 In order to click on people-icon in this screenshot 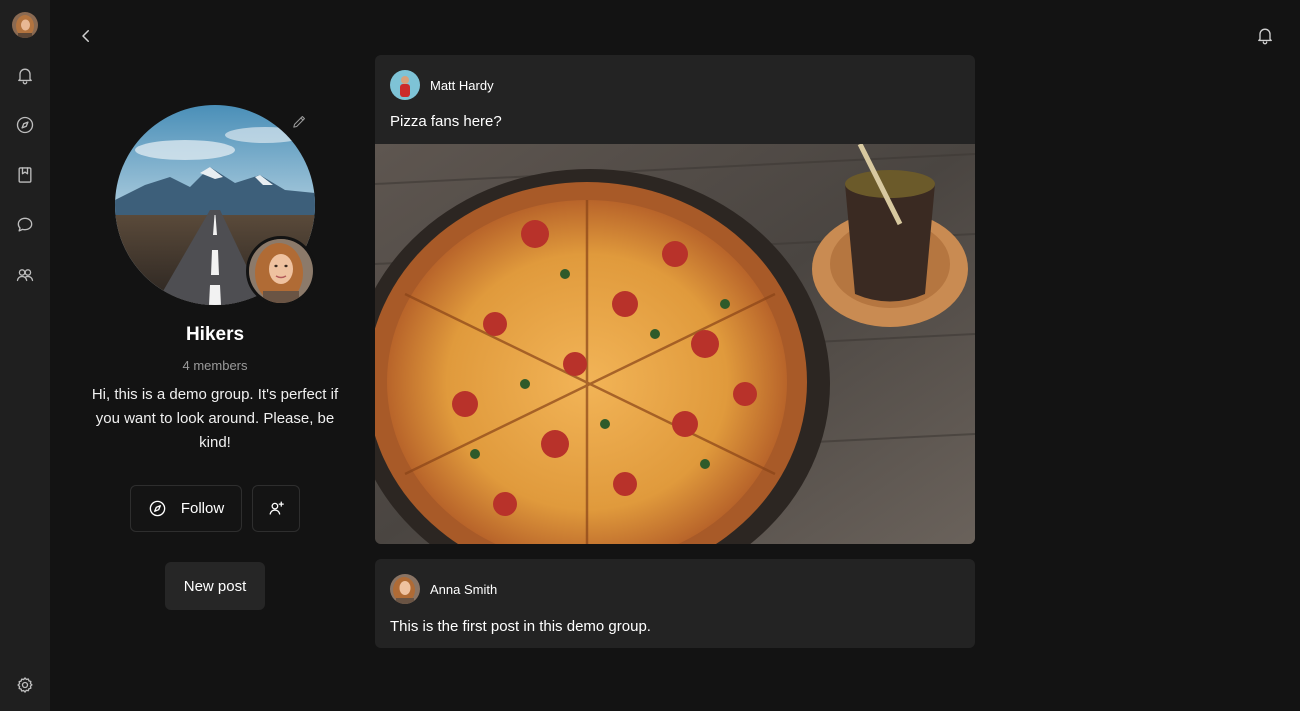, I will do `click(25, 275)`.